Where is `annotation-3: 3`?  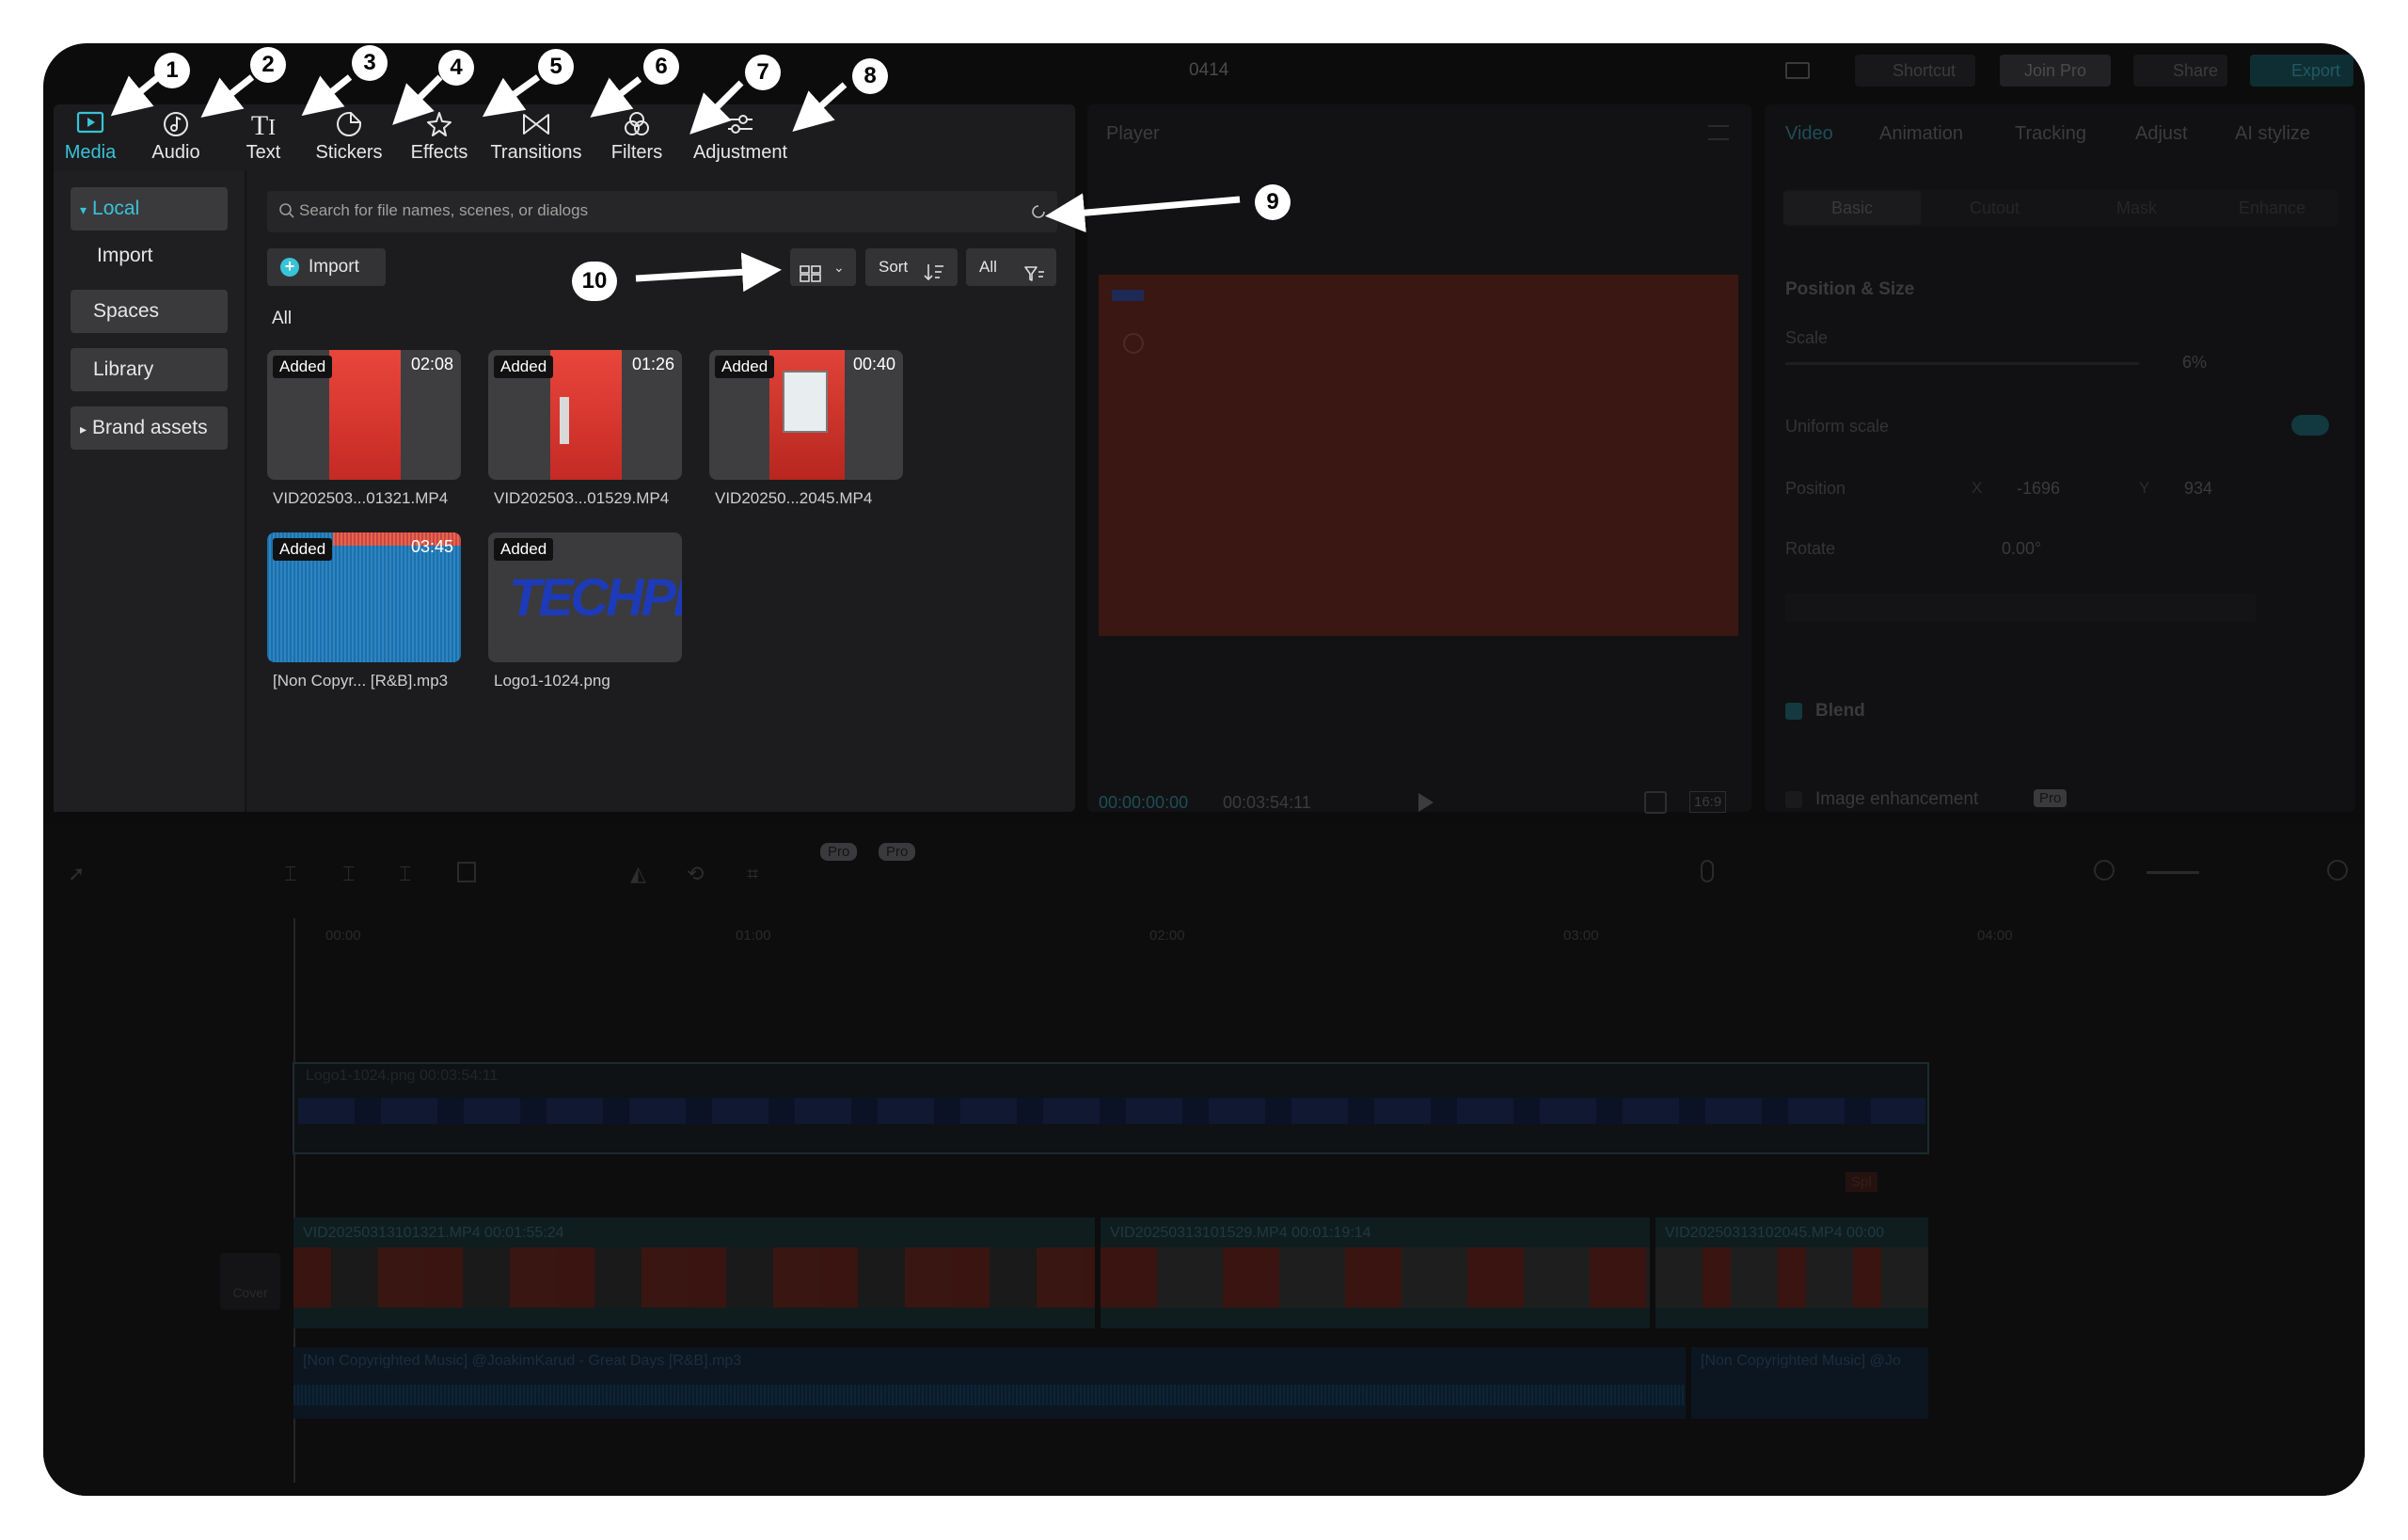 annotation-3: 3 is located at coordinates (370, 63).